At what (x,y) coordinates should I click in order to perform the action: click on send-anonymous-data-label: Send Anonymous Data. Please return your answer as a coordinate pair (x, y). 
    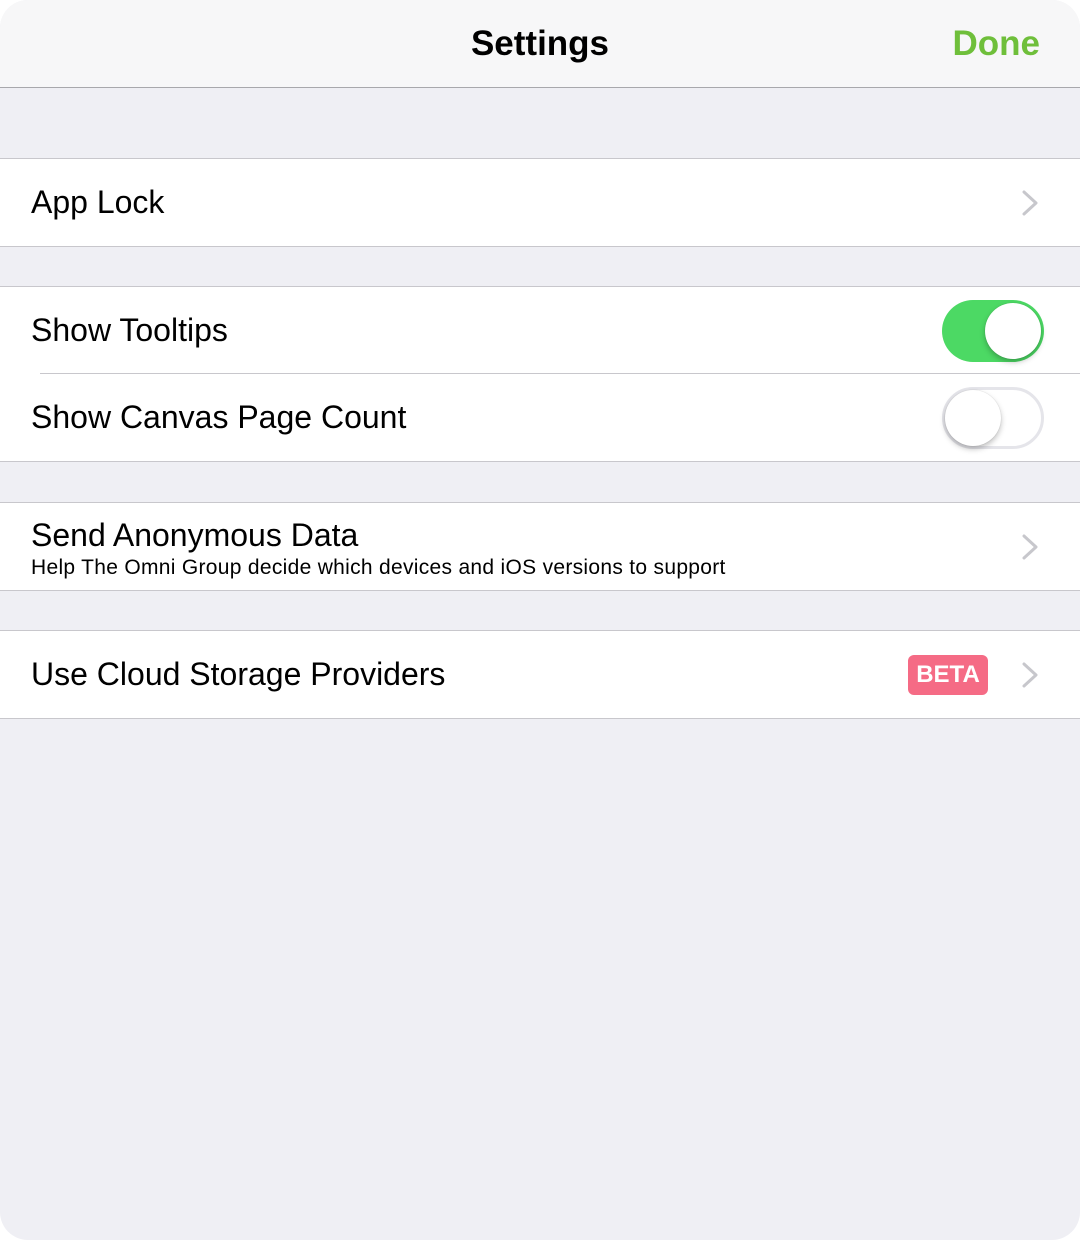
    Looking at the image, I should click on (195, 535).